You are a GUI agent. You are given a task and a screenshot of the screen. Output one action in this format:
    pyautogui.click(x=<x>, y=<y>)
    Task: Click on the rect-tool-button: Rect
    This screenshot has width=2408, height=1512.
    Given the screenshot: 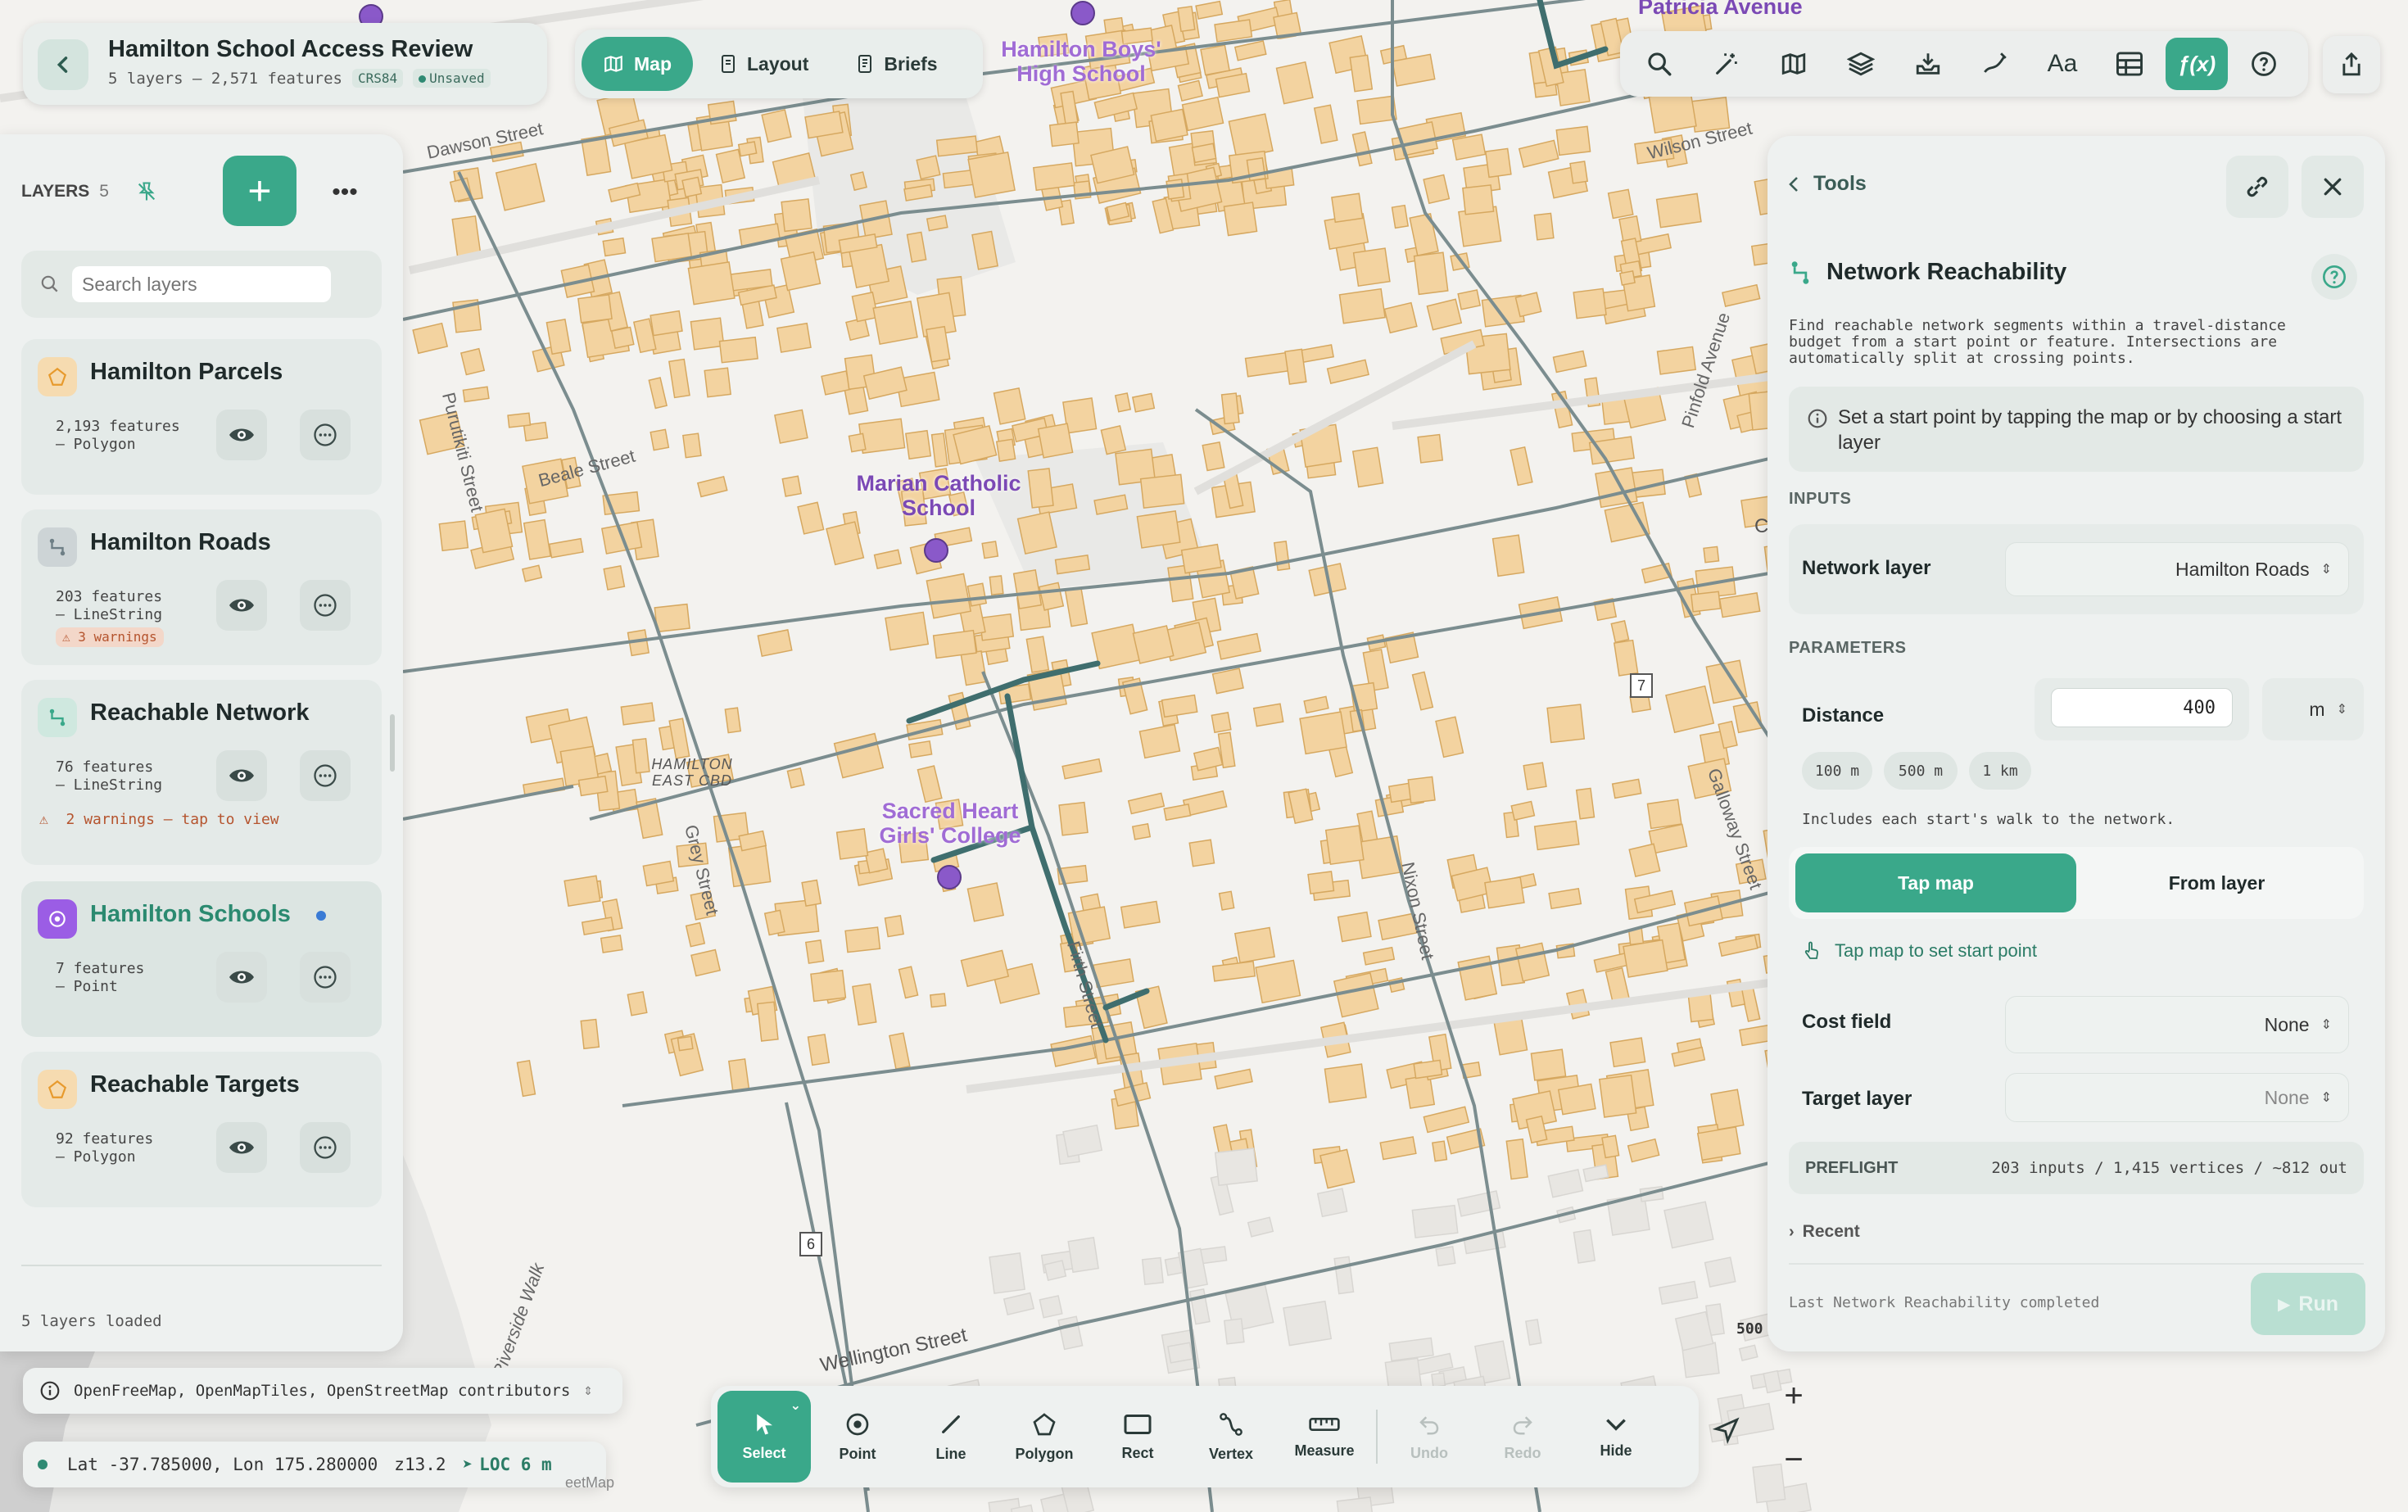 What is the action you would take?
    pyautogui.click(x=1137, y=1437)
    